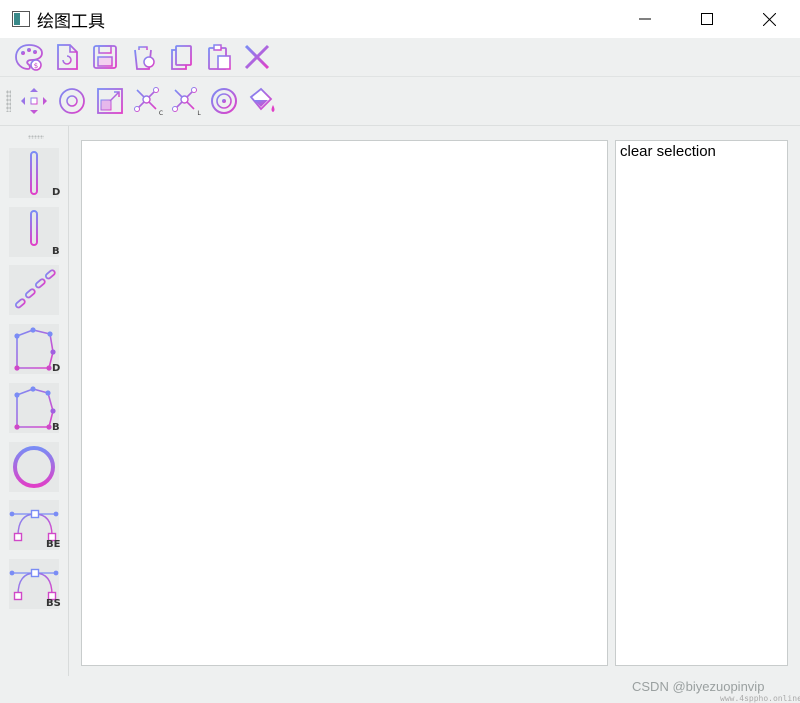  I want to click on maximize-icon, so click(707, 19).